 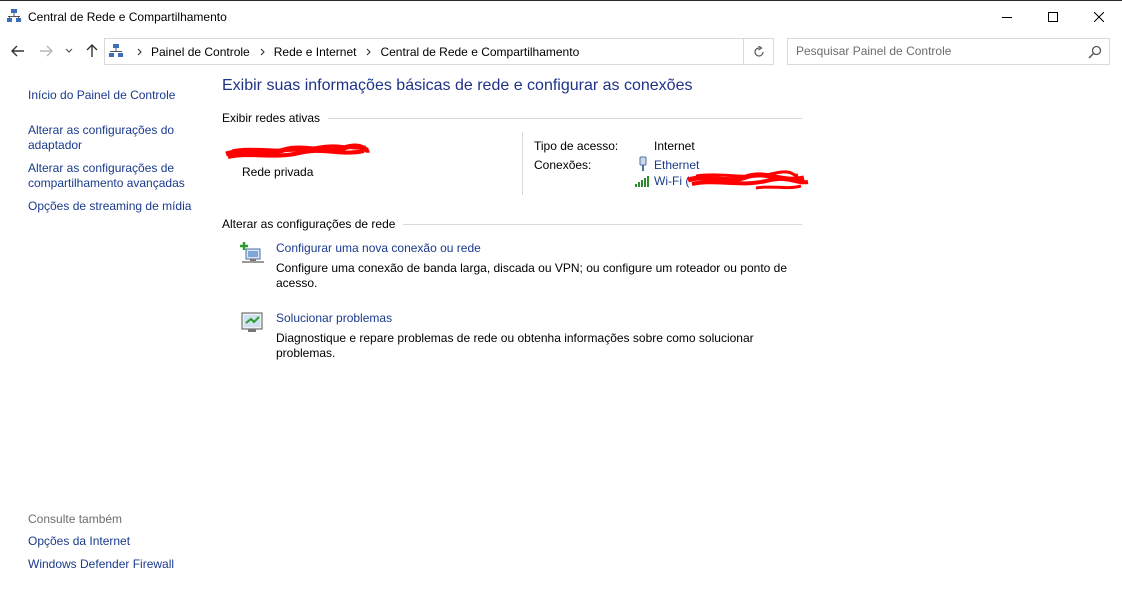 I want to click on redacted-network-name, so click(x=297, y=151).